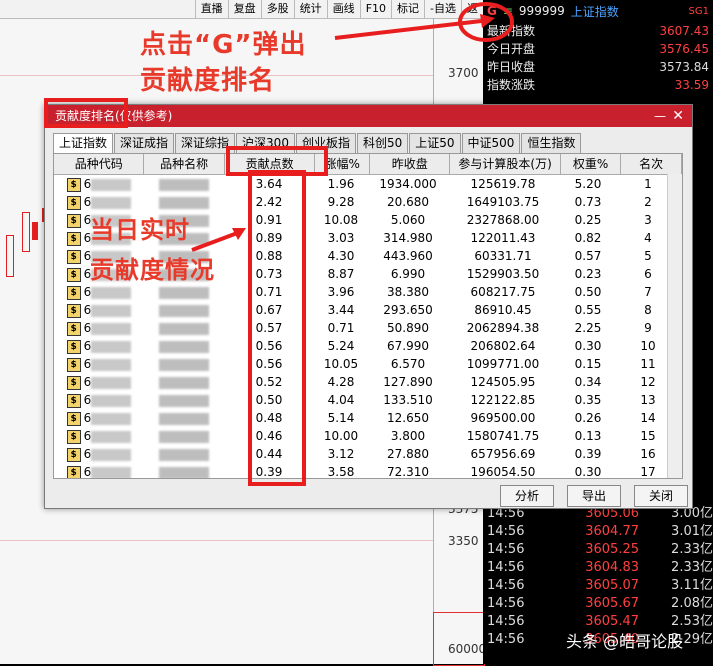  I want to click on table-row: $6 3.64 1.96 1934.000 125619.78 5.20 1, so click(368, 184).